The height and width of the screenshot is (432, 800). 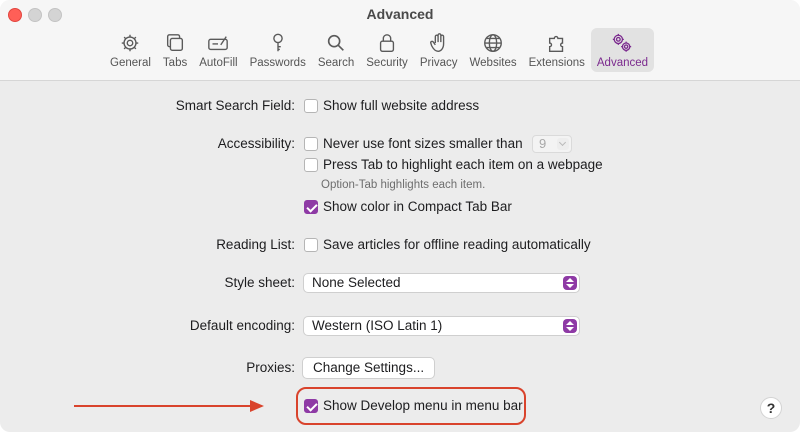 What do you see at coordinates (256, 143) in the screenshot?
I see `accessibility-label: Accessibility:` at bounding box center [256, 143].